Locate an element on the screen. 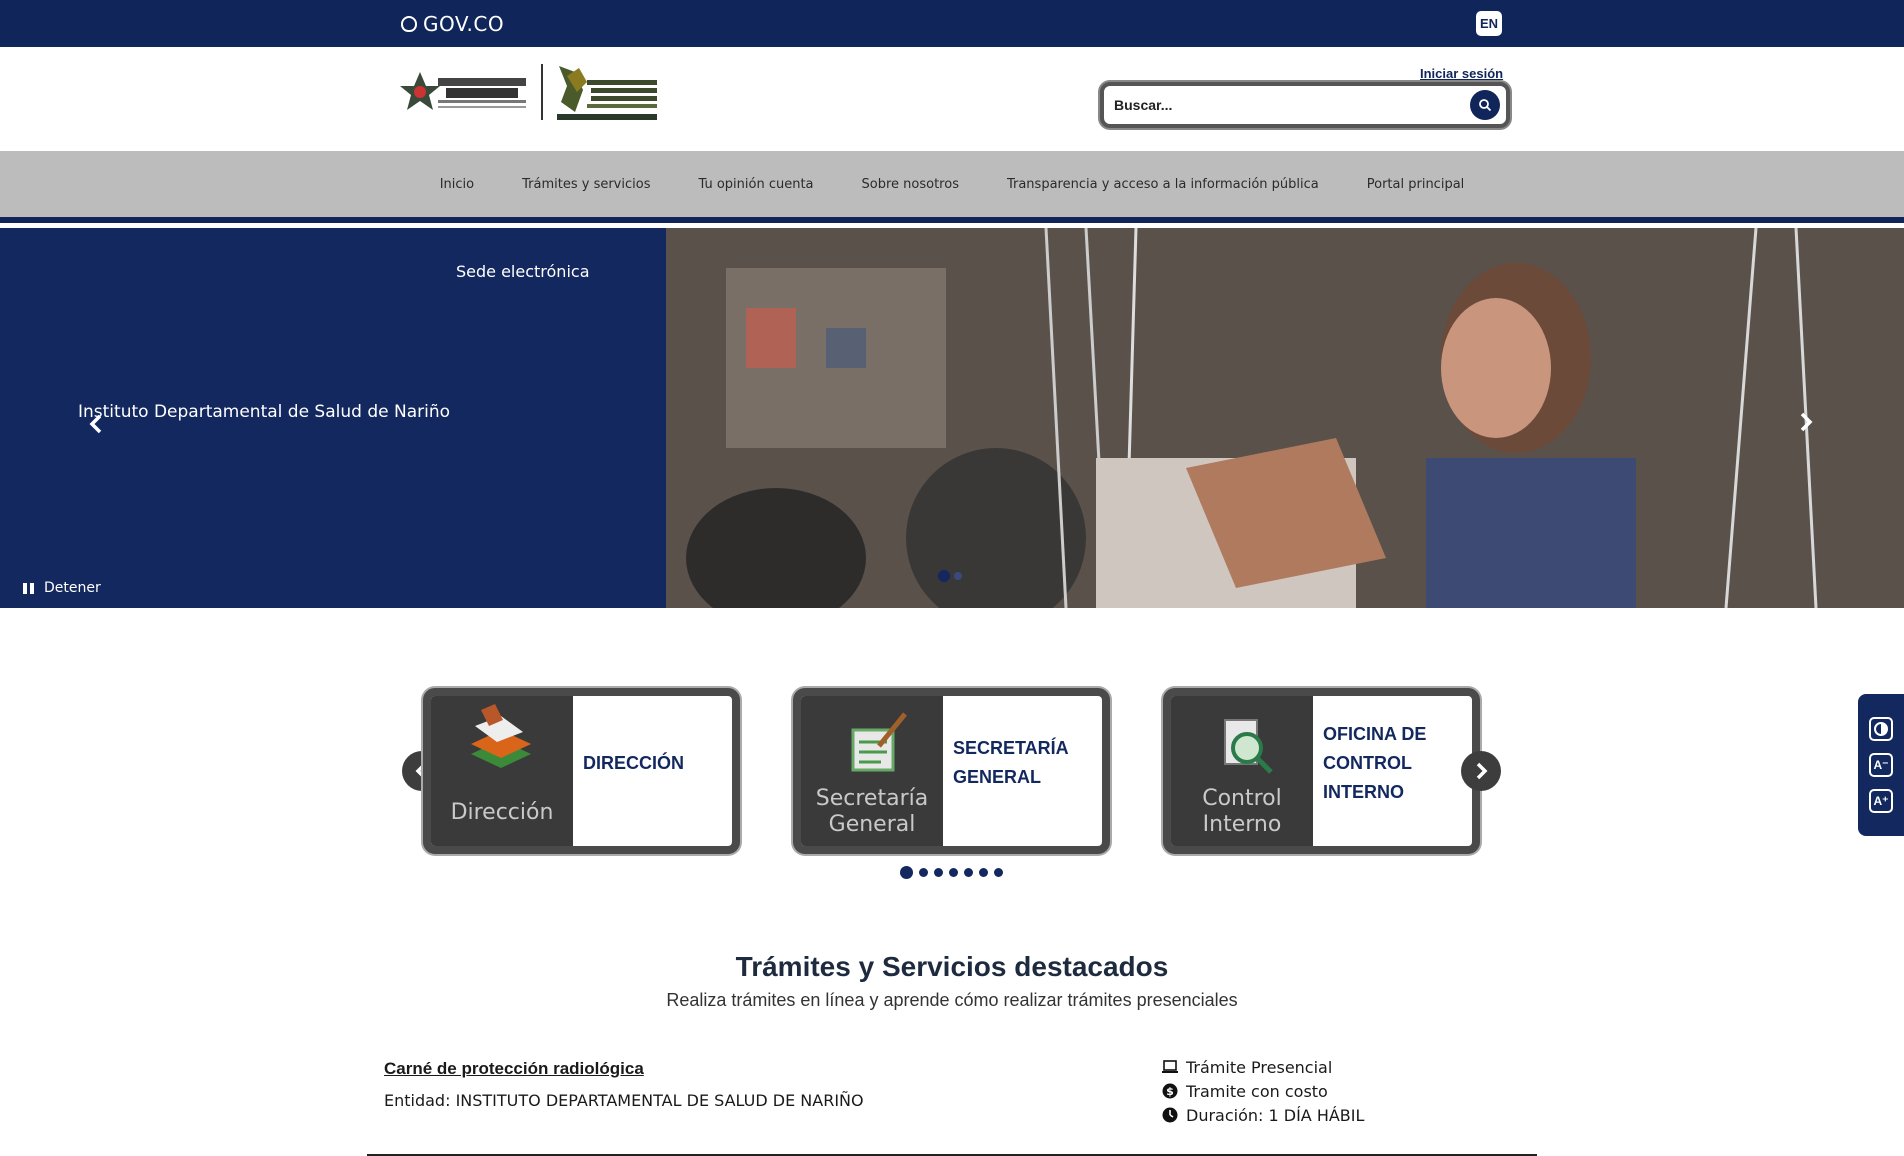  search-button is located at coordinates (1485, 105).